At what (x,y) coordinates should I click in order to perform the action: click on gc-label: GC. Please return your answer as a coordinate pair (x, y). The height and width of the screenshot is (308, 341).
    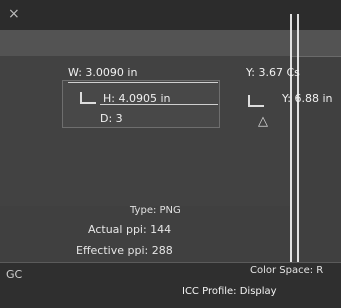
    Looking at the image, I should click on (14, 274).